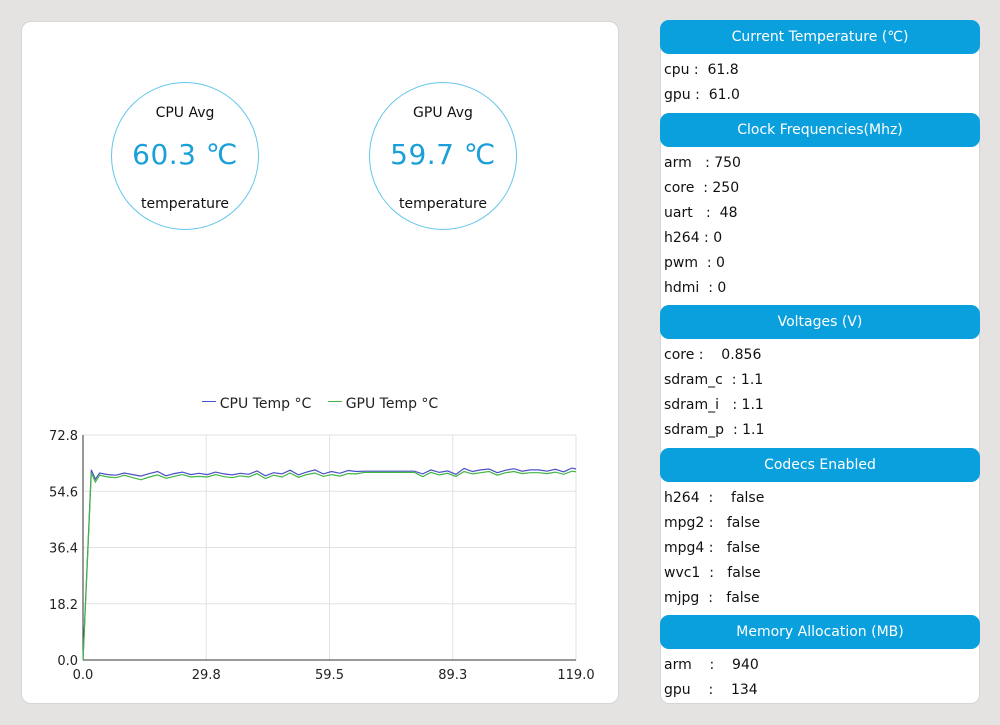  What do you see at coordinates (713, 355) in the screenshot?
I see `stat-row: core : 0.856` at bounding box center [713, 355].